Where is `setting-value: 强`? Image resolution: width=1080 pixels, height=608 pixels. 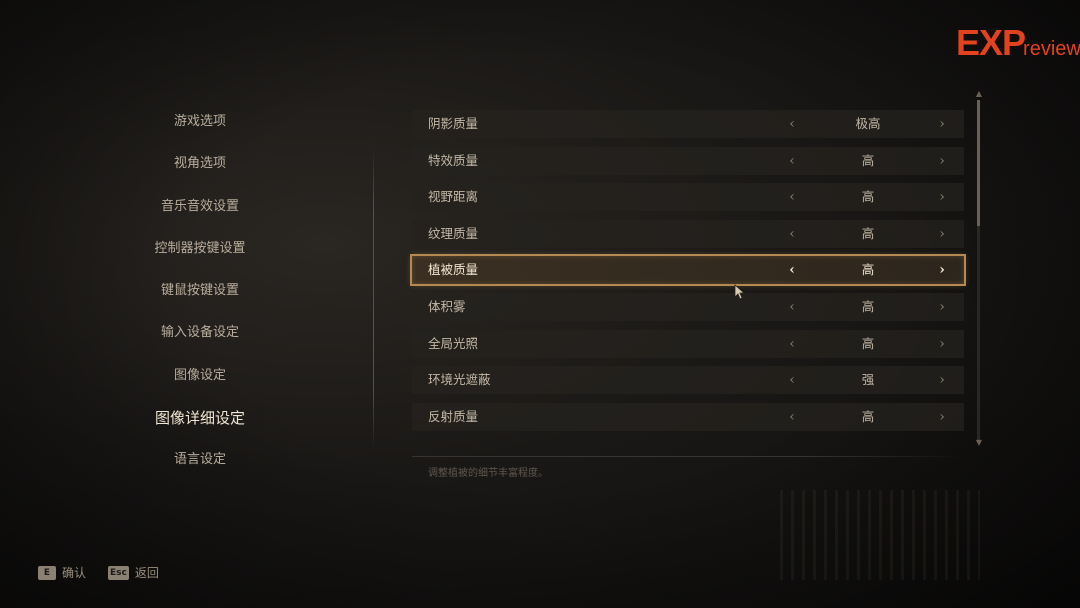 setting-value: 强 is located at coordinates (868, 380).